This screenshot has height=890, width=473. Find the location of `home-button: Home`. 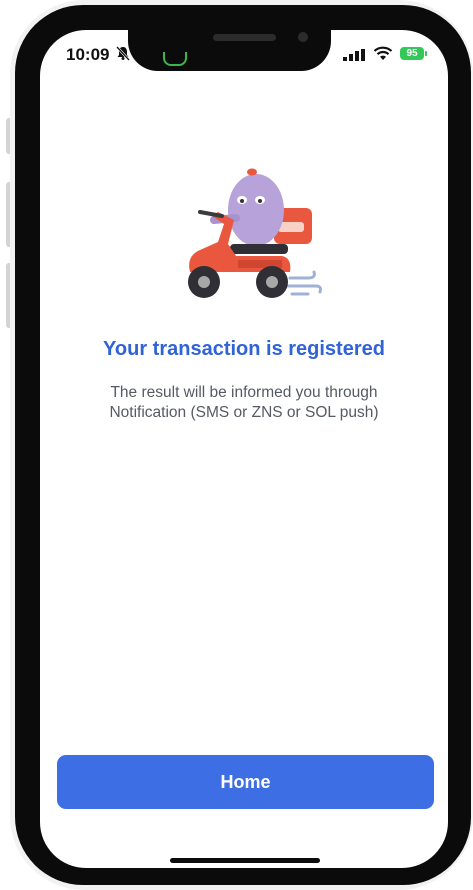

home-button: Home is located at coordinates (245, 782).